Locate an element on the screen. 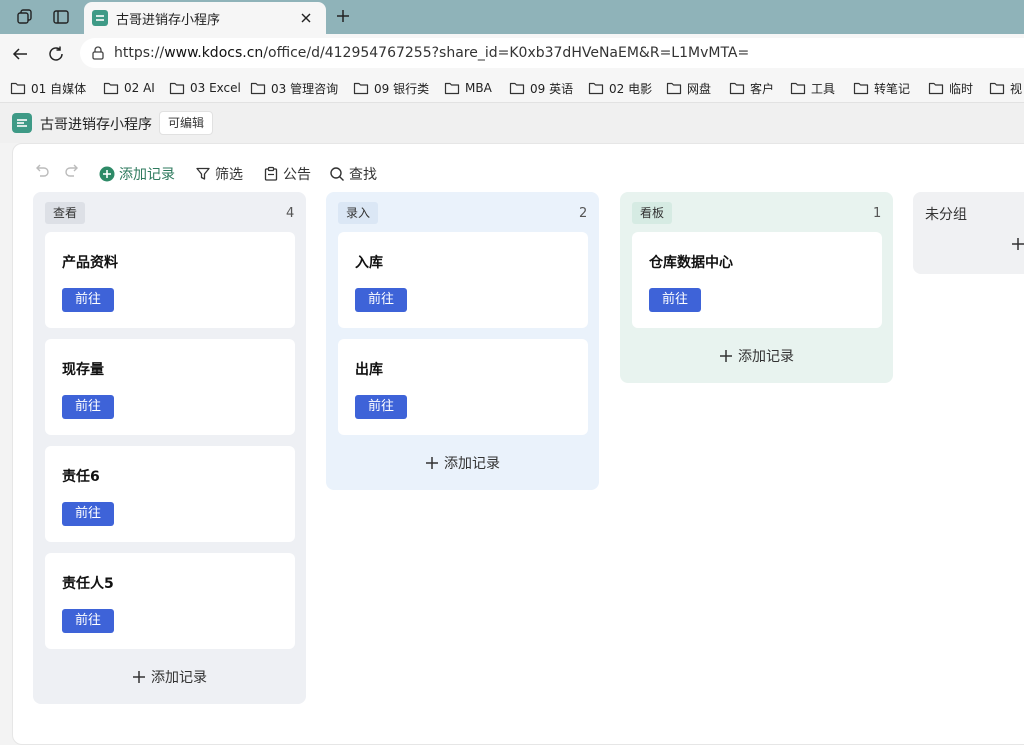  undo-icon is located at coordinates (42, 171).